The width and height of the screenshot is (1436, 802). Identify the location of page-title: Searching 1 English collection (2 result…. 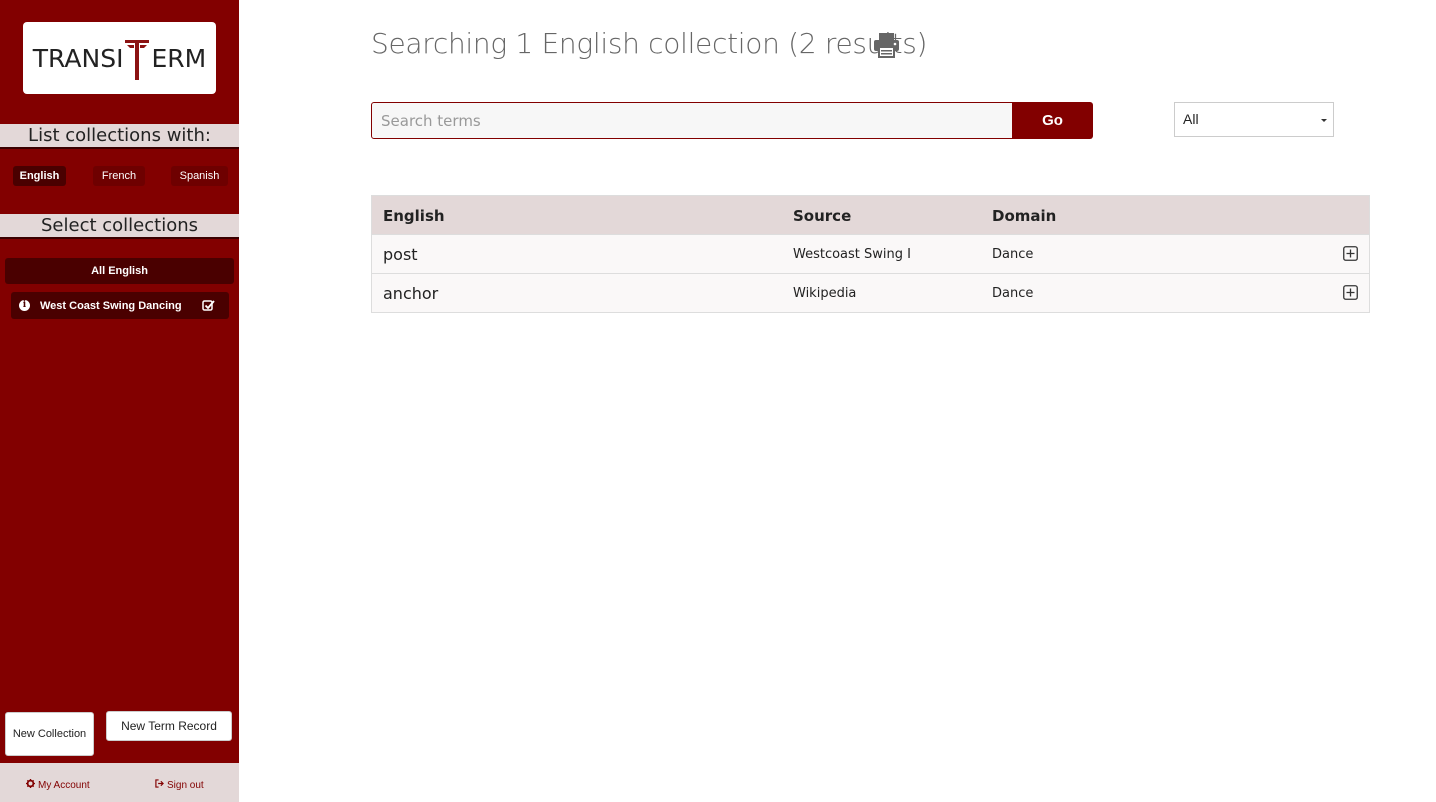
(649, 43).